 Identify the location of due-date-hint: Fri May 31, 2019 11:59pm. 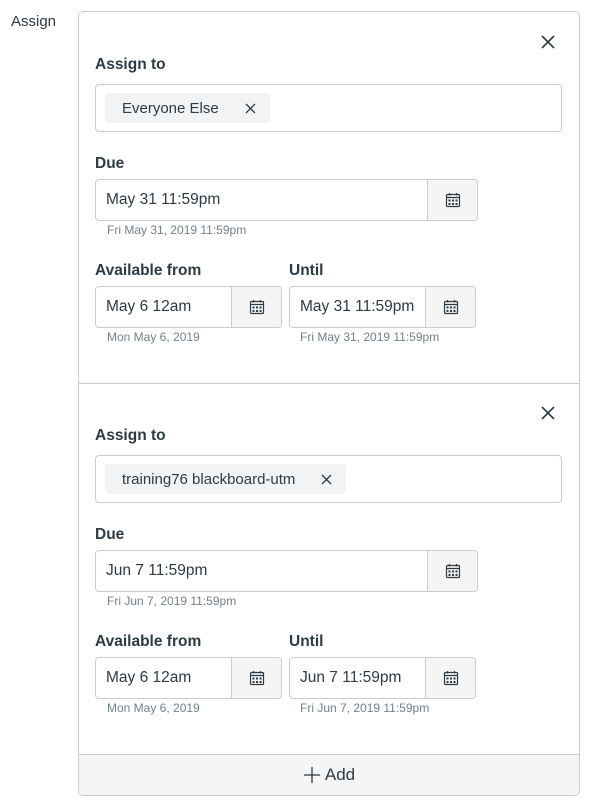
(177, 230).